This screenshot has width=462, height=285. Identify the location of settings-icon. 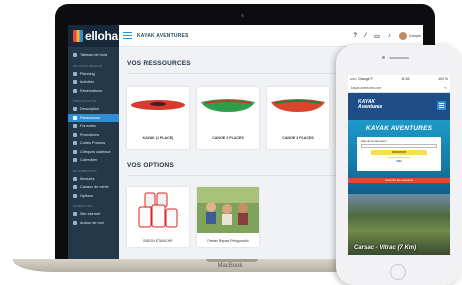
(75, 195).